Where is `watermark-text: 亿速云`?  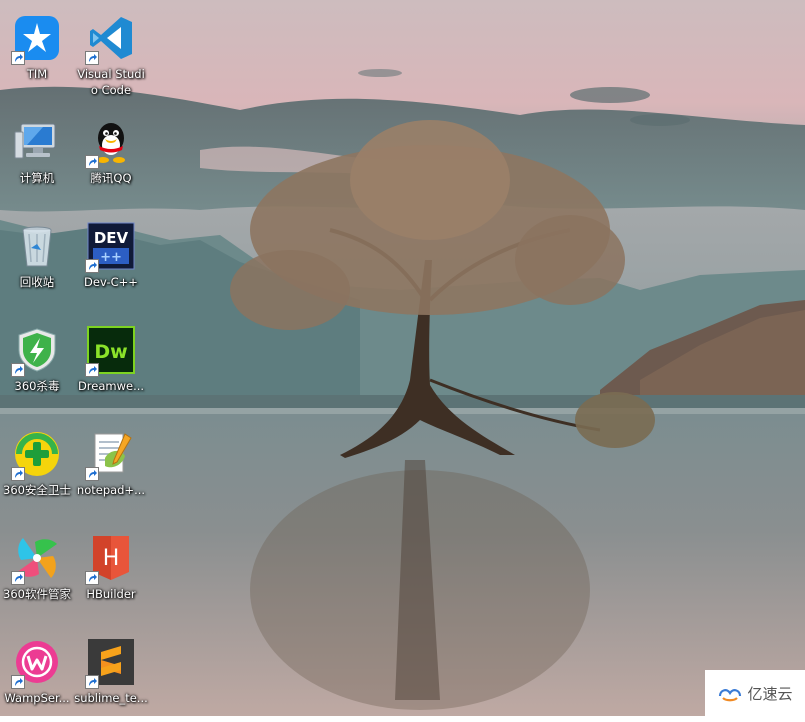
watermark-text: 亿速云 is located at coordinates (770, 693).